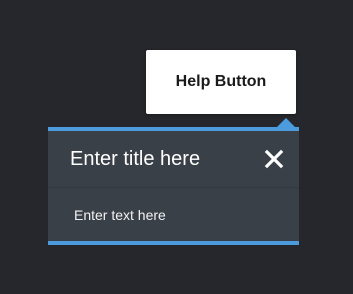 The image size is (353, 294). I want to click on popover-body: Enter text here, so click(173, 214).